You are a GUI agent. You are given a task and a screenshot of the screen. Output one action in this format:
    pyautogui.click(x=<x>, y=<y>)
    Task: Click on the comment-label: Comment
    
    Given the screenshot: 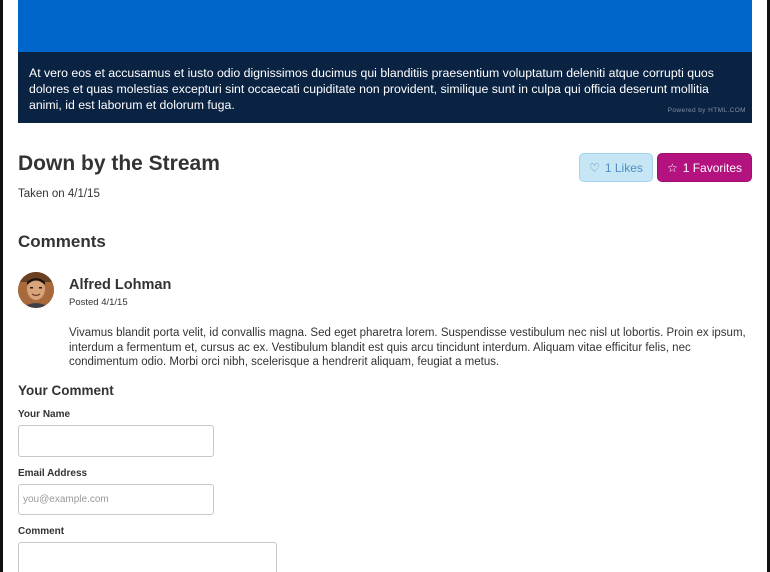 What is the action you would take?
    pyautogui.click(x=41, y=531)
    